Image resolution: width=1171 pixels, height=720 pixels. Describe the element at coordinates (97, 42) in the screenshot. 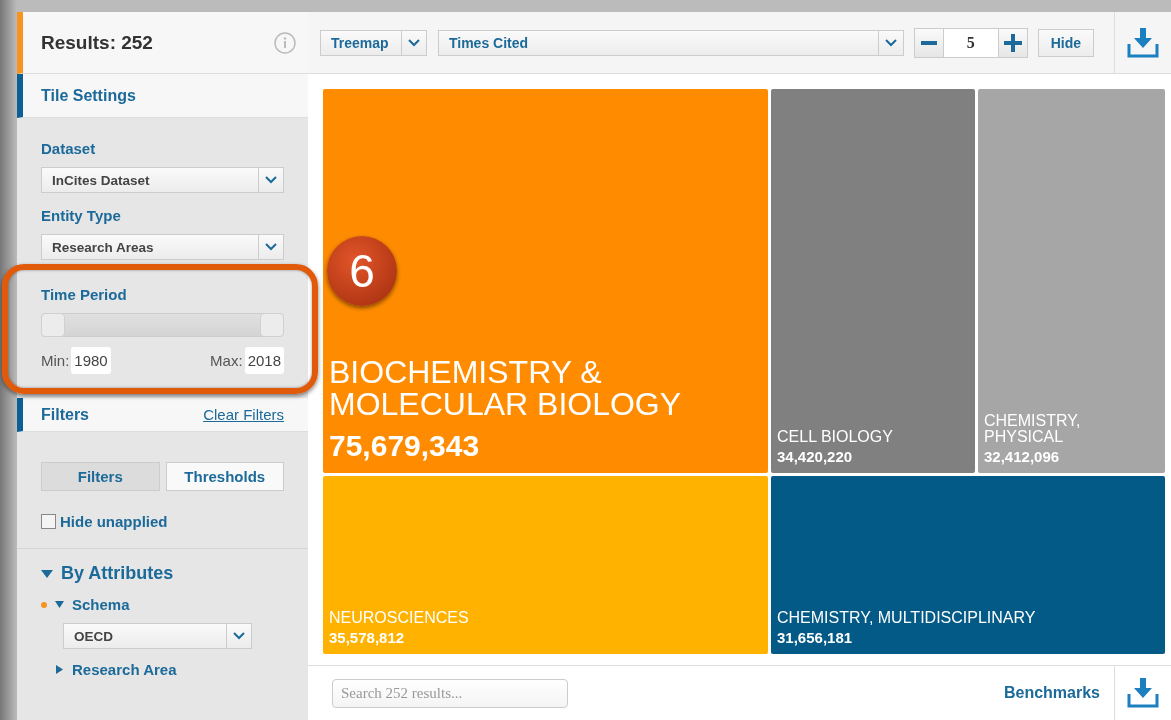

I see `results-count: Results: 252` at that location.